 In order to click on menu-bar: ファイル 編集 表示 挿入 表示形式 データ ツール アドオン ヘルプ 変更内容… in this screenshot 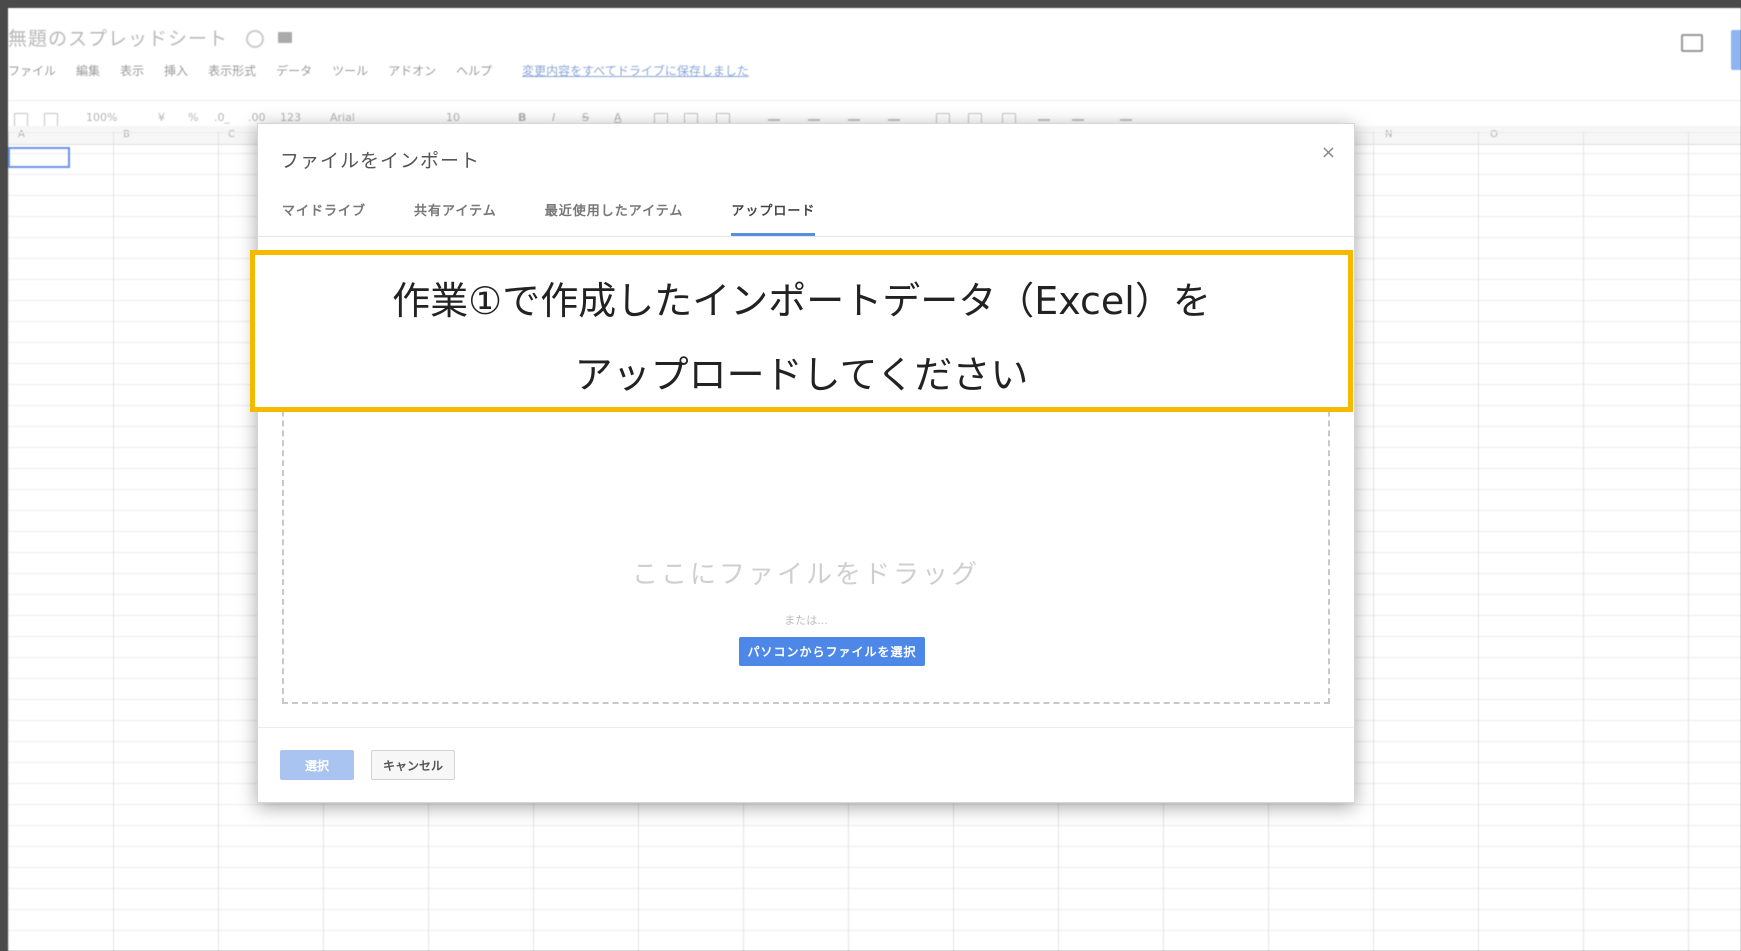, I will do `click(378, 72)`.